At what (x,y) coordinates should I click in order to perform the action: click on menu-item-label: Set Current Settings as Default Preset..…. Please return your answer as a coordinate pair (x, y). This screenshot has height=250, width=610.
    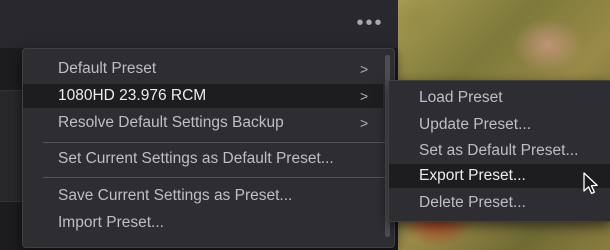
    Looking at the image, I should click on (196, 158).